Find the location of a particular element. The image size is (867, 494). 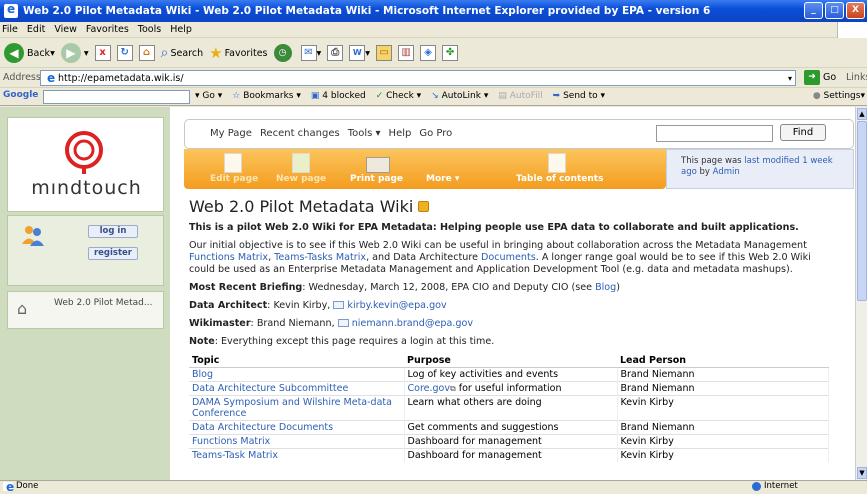

menu-help: Help is located at coordinates (181, 29).